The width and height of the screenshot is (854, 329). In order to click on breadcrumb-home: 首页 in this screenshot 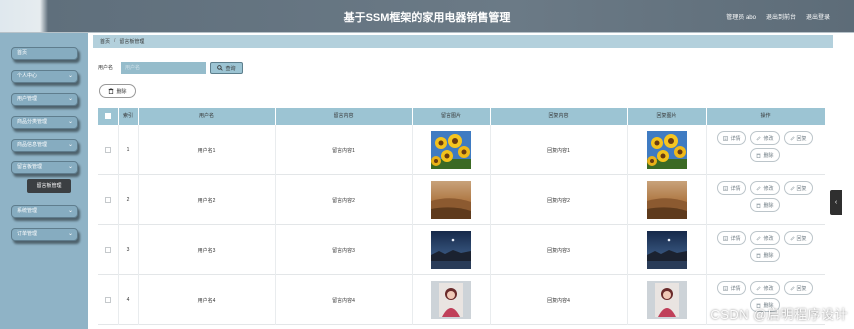, I will do `click(105, 41)`.